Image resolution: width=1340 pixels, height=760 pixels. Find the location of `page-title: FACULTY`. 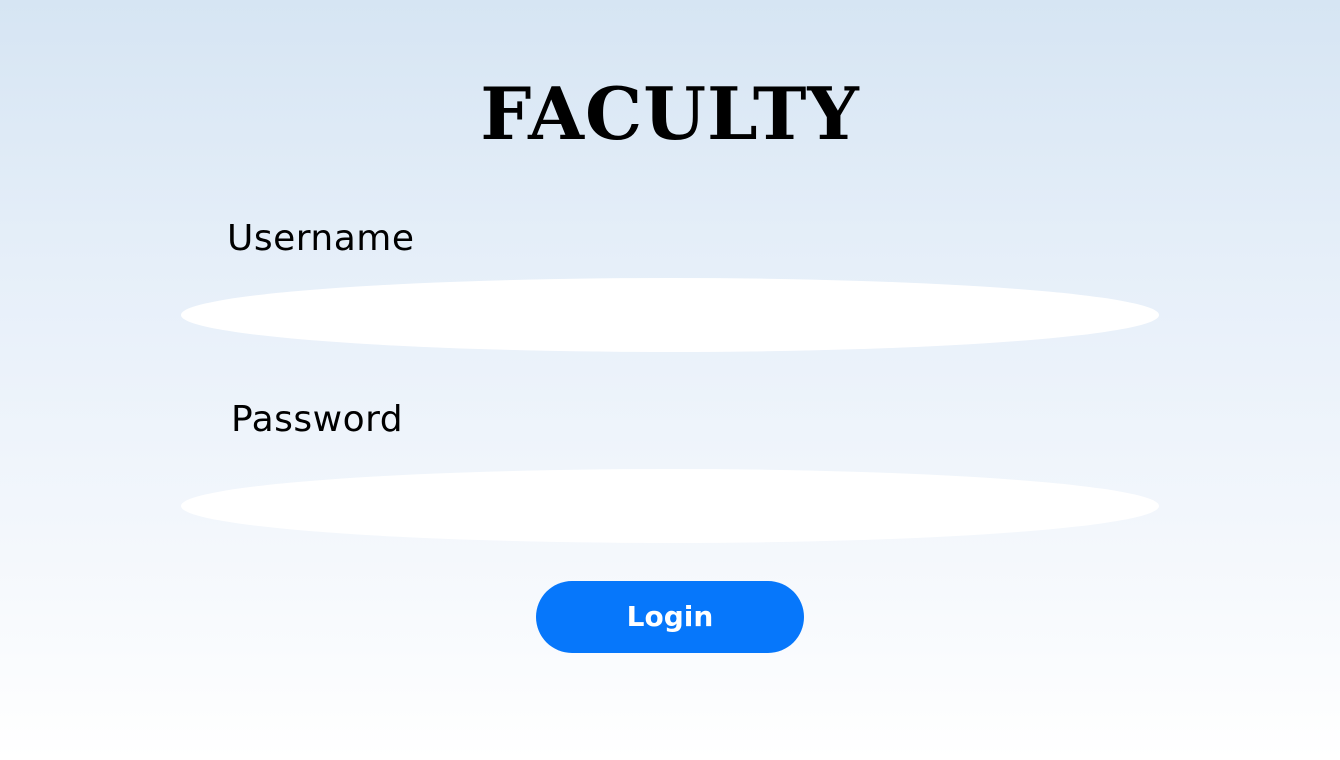

page-title: FACULTY is located at coordinates (670, 113).